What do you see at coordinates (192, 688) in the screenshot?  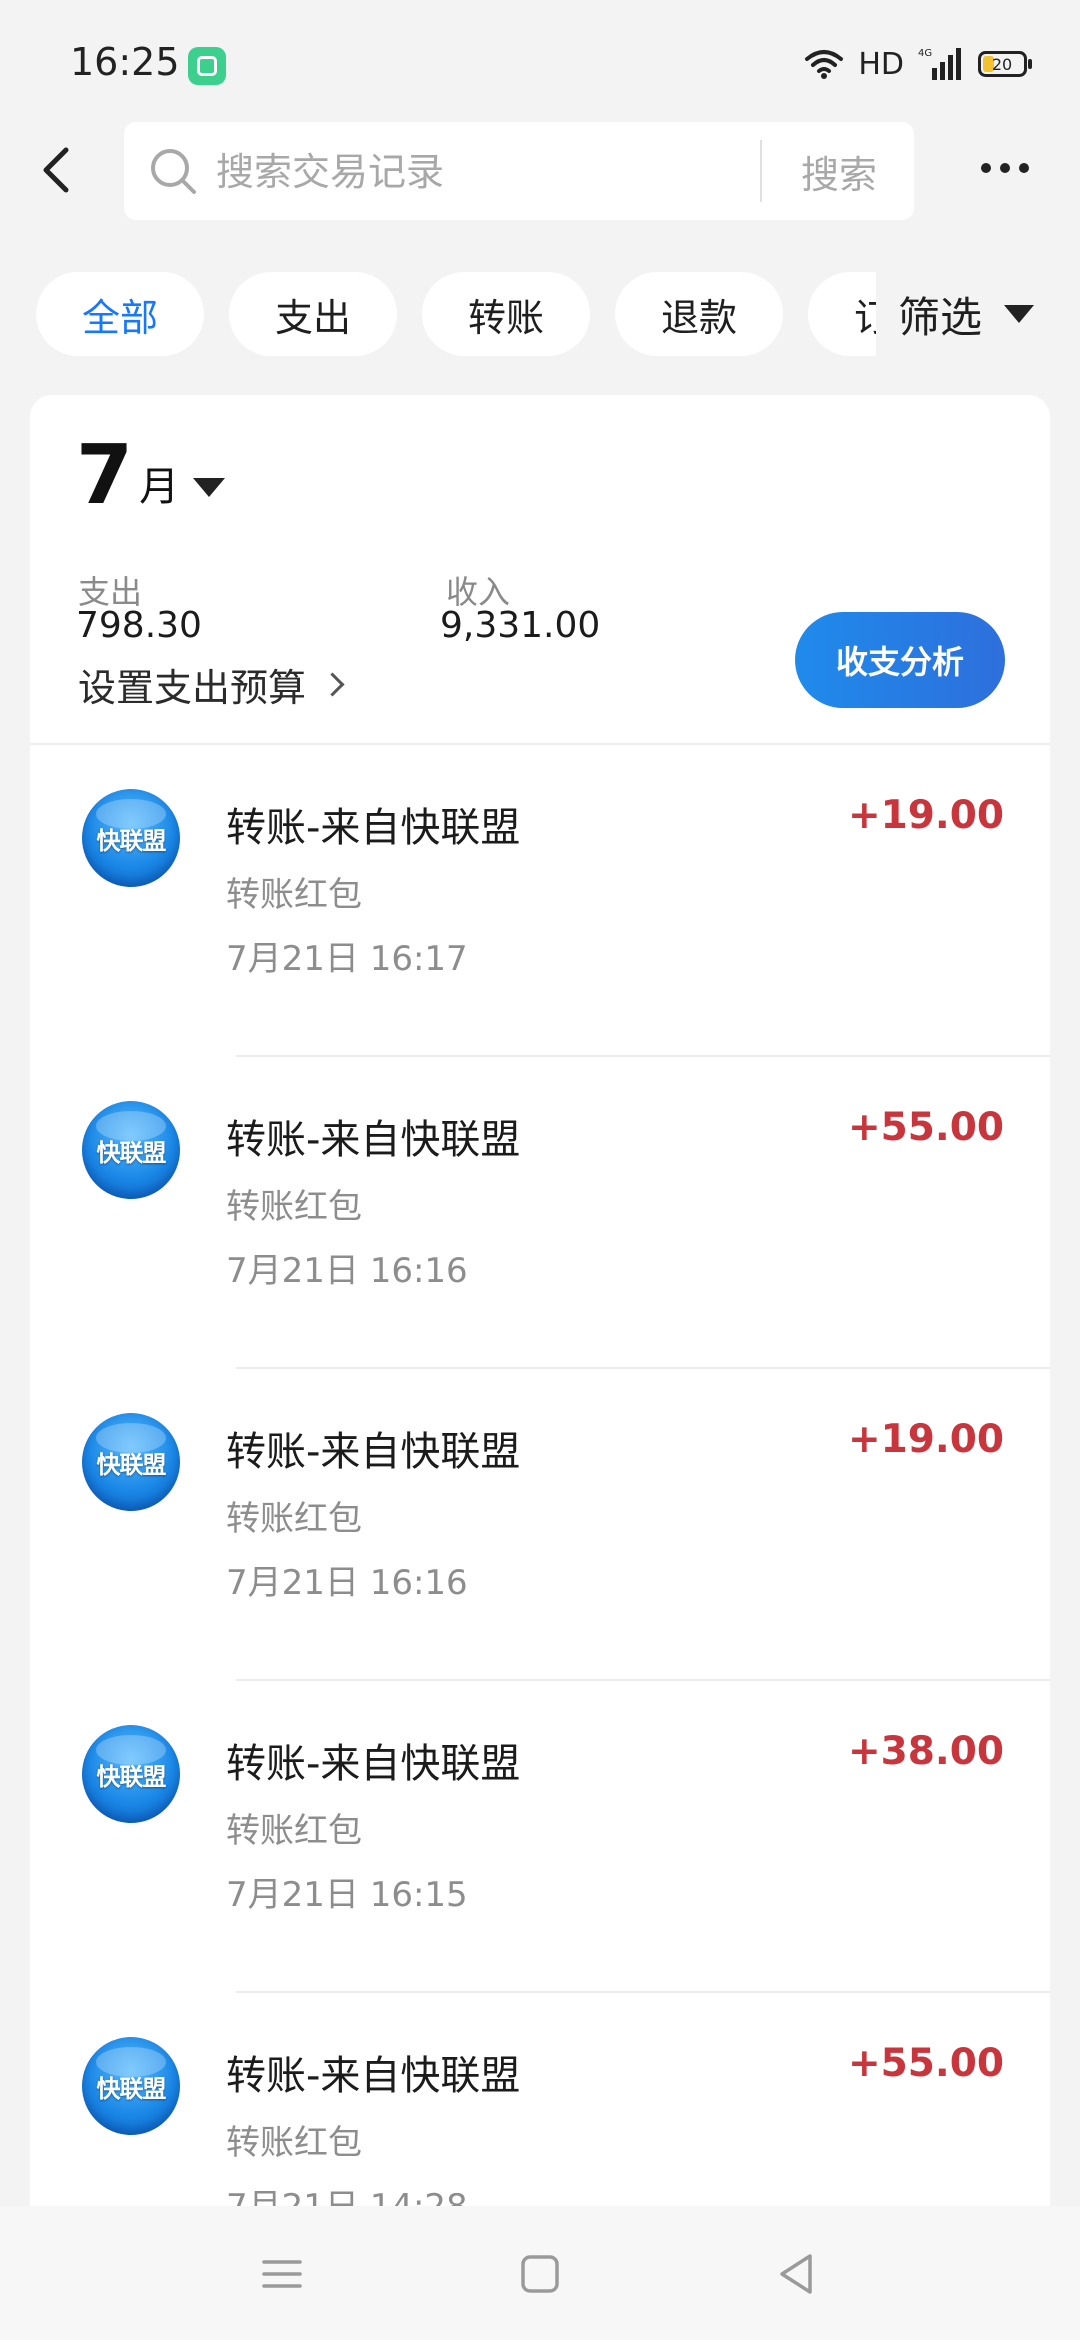 I see `set-budget-label: 设置支出预算` at bounding box center [192, 688].